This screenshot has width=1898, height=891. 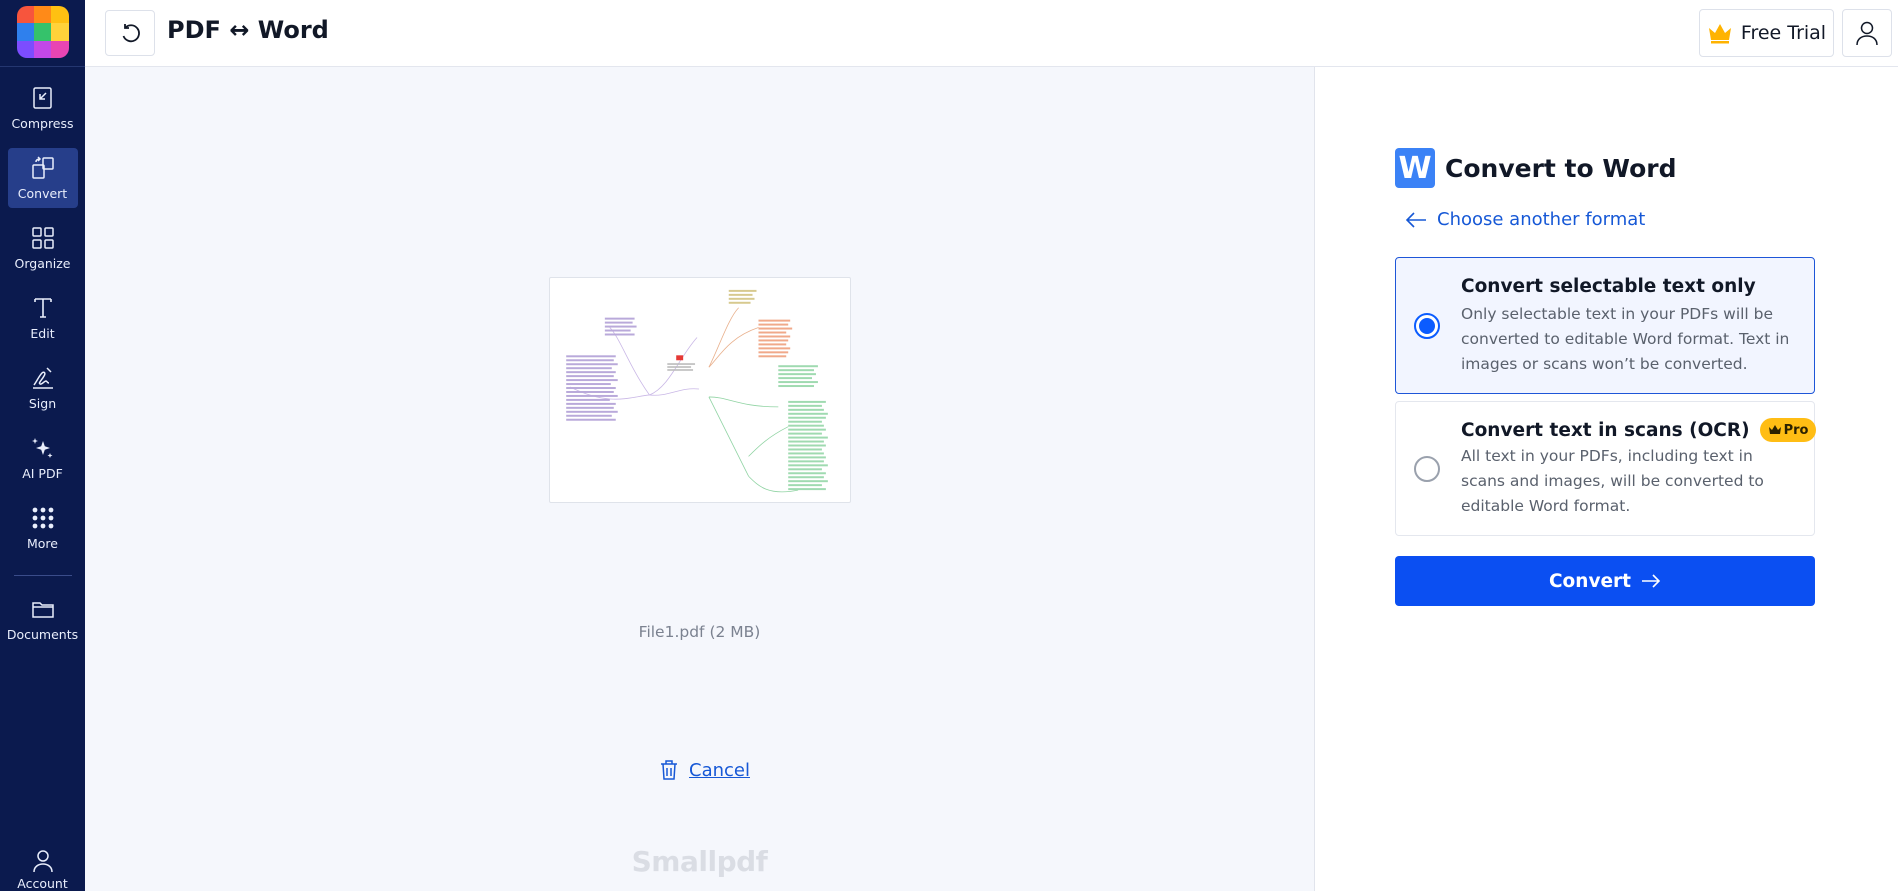 What do you see at coordinates (42, 238) in the screenshot?
I see `organize-icon` at bounding box center [42, 238].